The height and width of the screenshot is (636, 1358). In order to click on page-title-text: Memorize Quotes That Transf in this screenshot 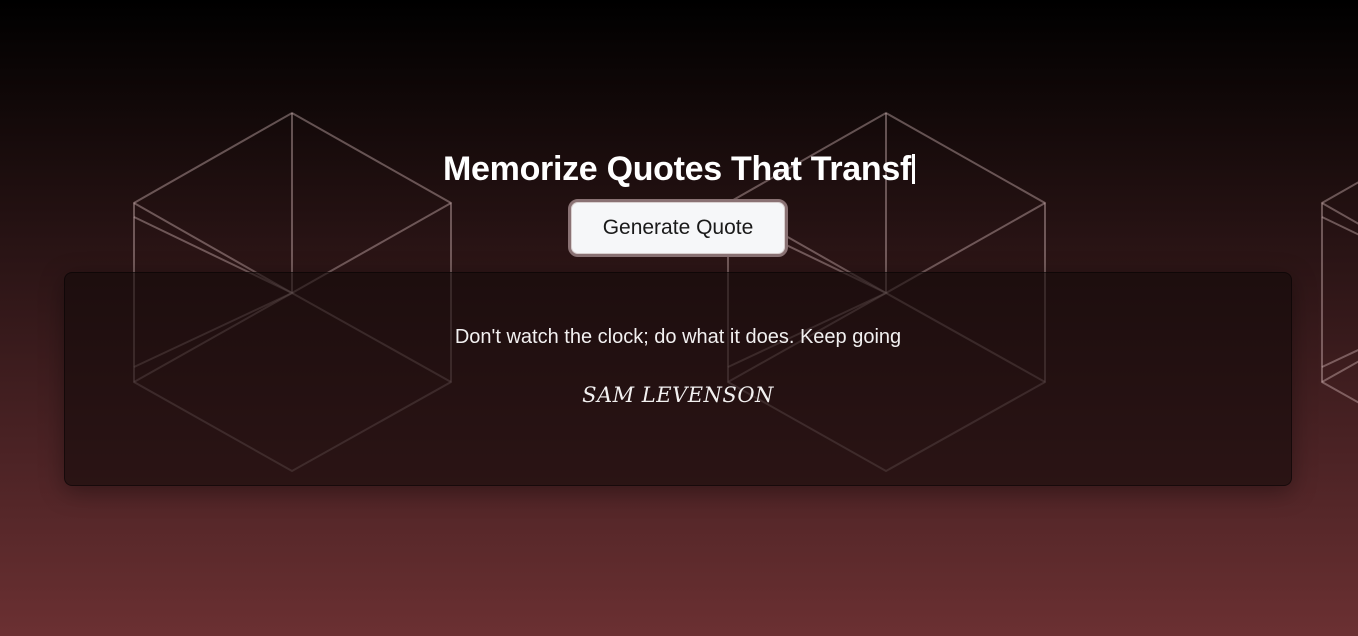, I will do `click(677, 169)`.